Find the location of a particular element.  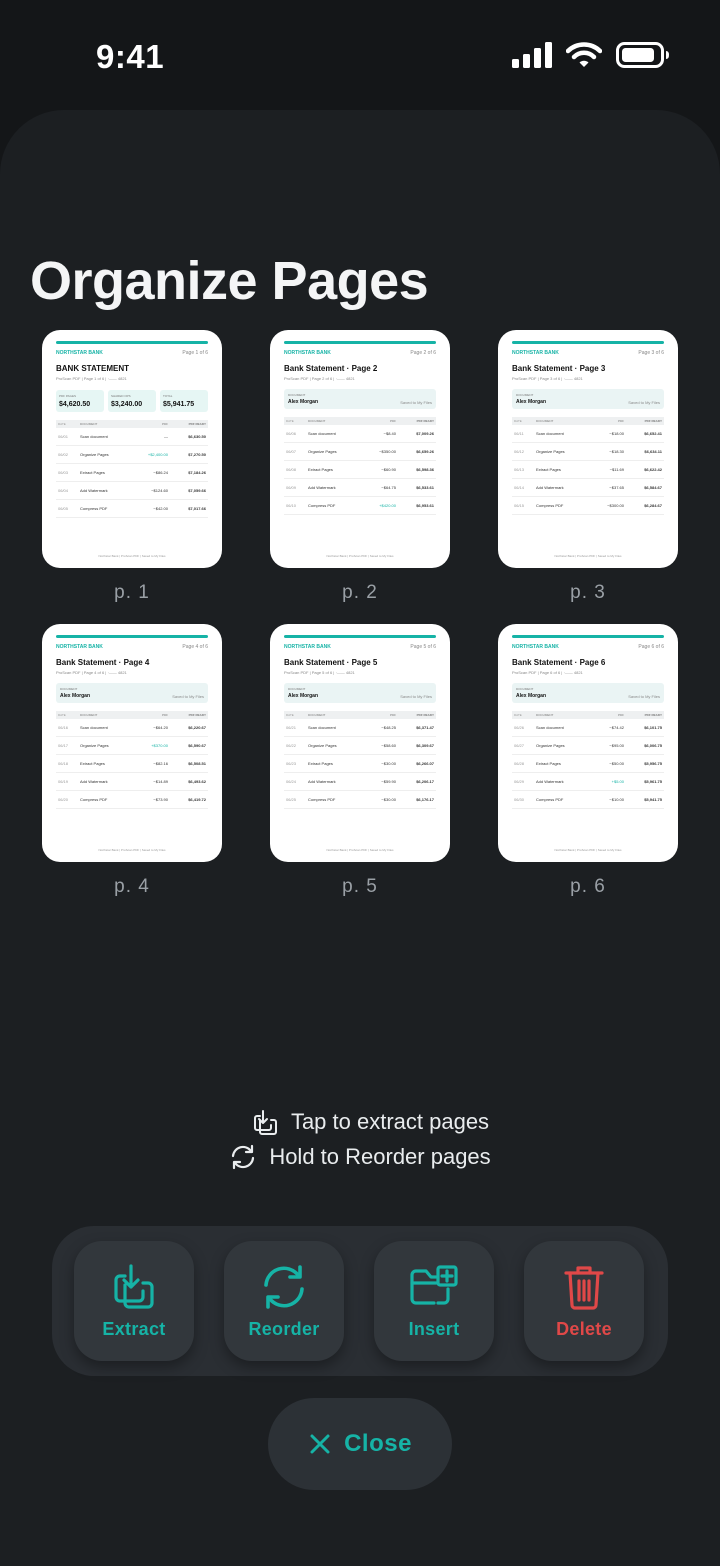

close-button: Close is located at coordinates (360, 1444).